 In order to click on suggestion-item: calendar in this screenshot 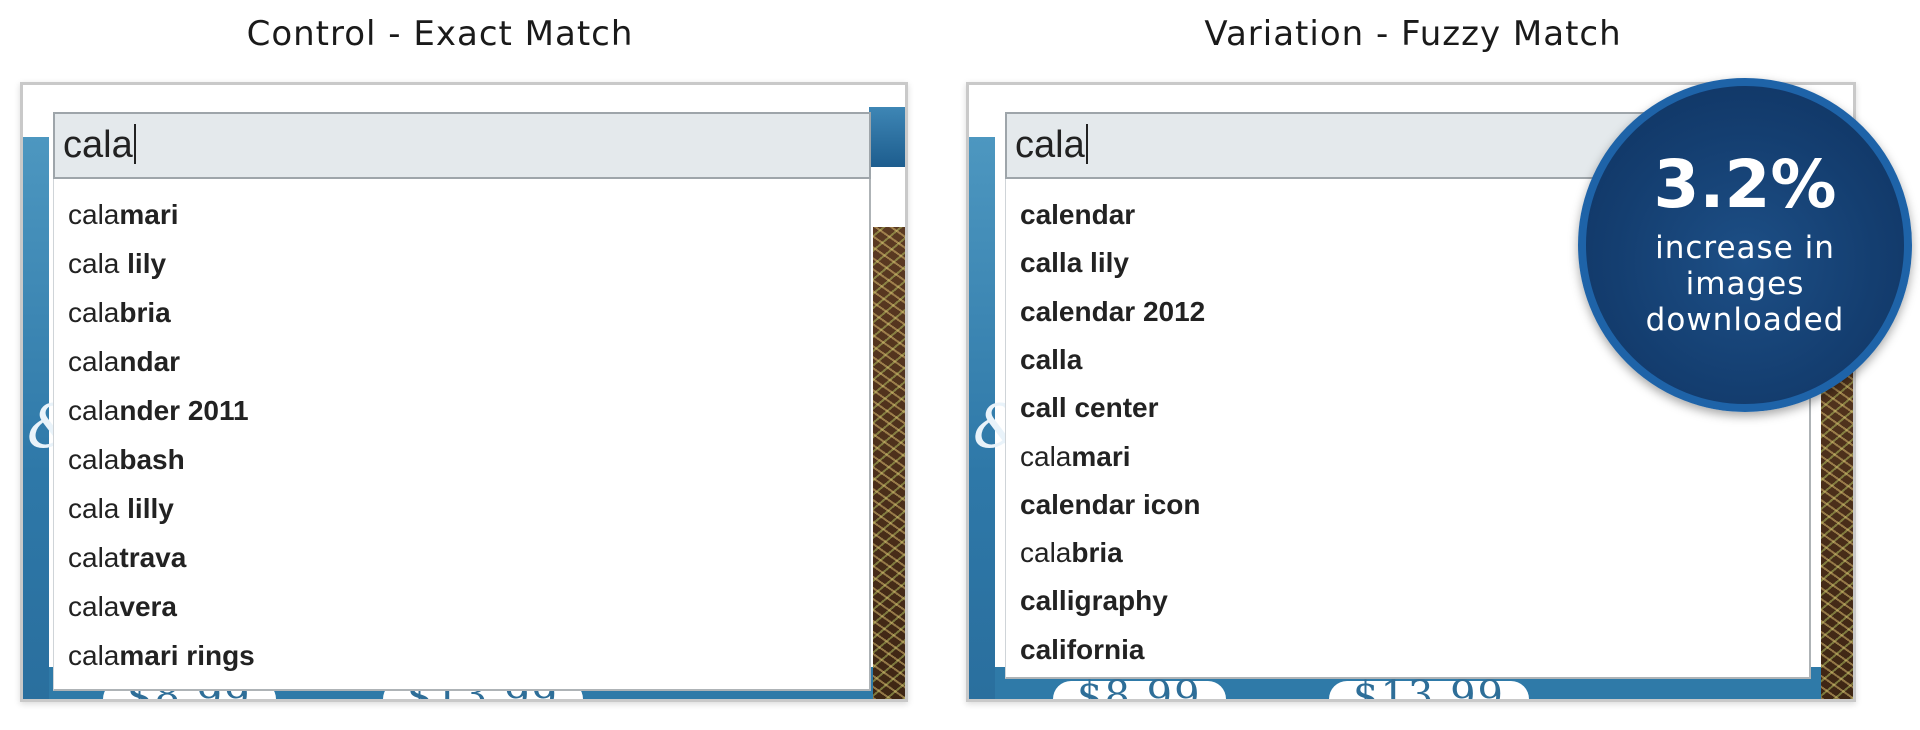, I will do `click(1077, 215)`.